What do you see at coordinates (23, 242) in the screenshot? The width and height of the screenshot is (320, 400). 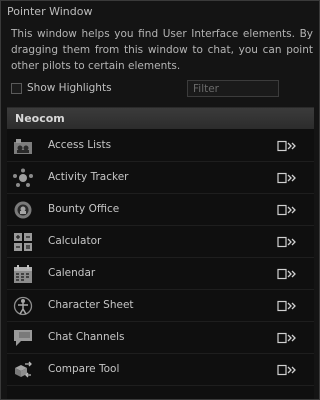 I see `calculator-icon` at bounding box center [23, 242].